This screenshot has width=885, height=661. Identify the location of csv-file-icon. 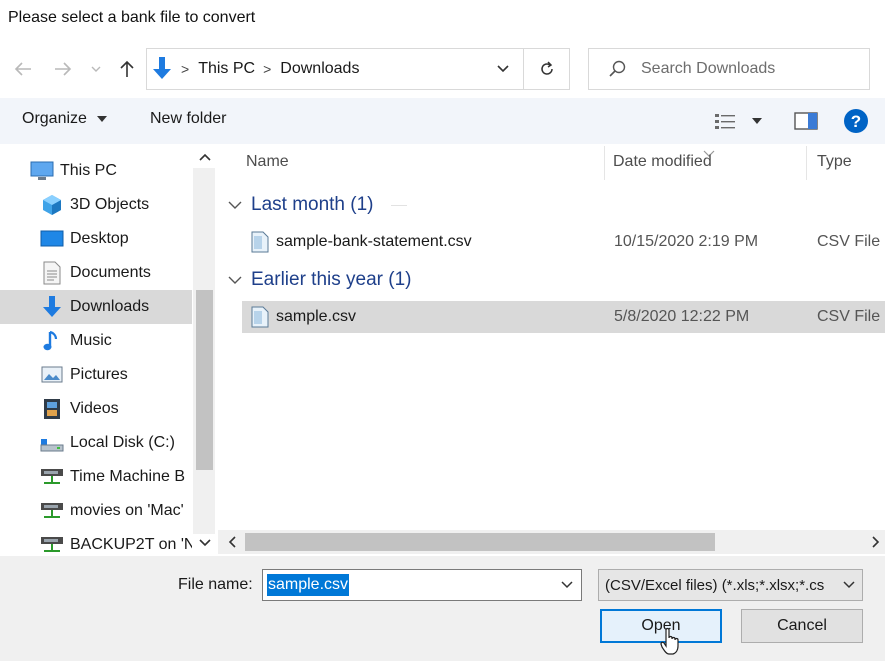
(260, 242).